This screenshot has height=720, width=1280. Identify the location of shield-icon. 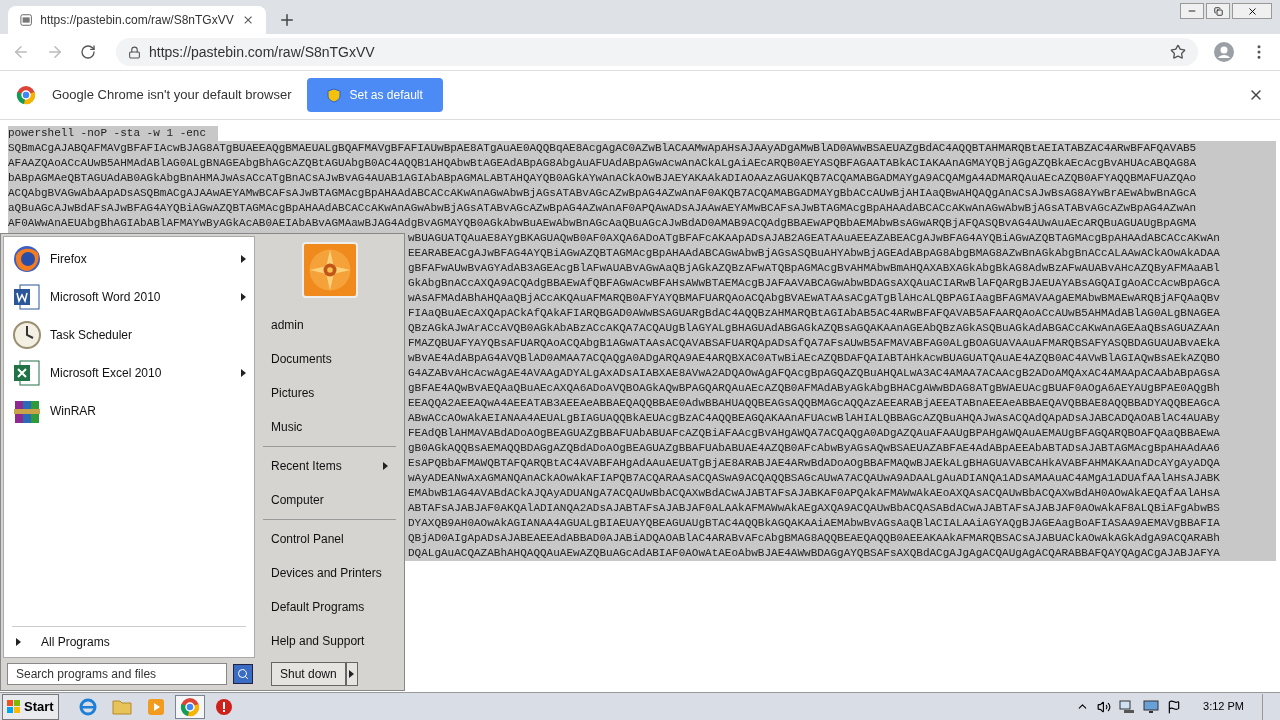
(334, 95).